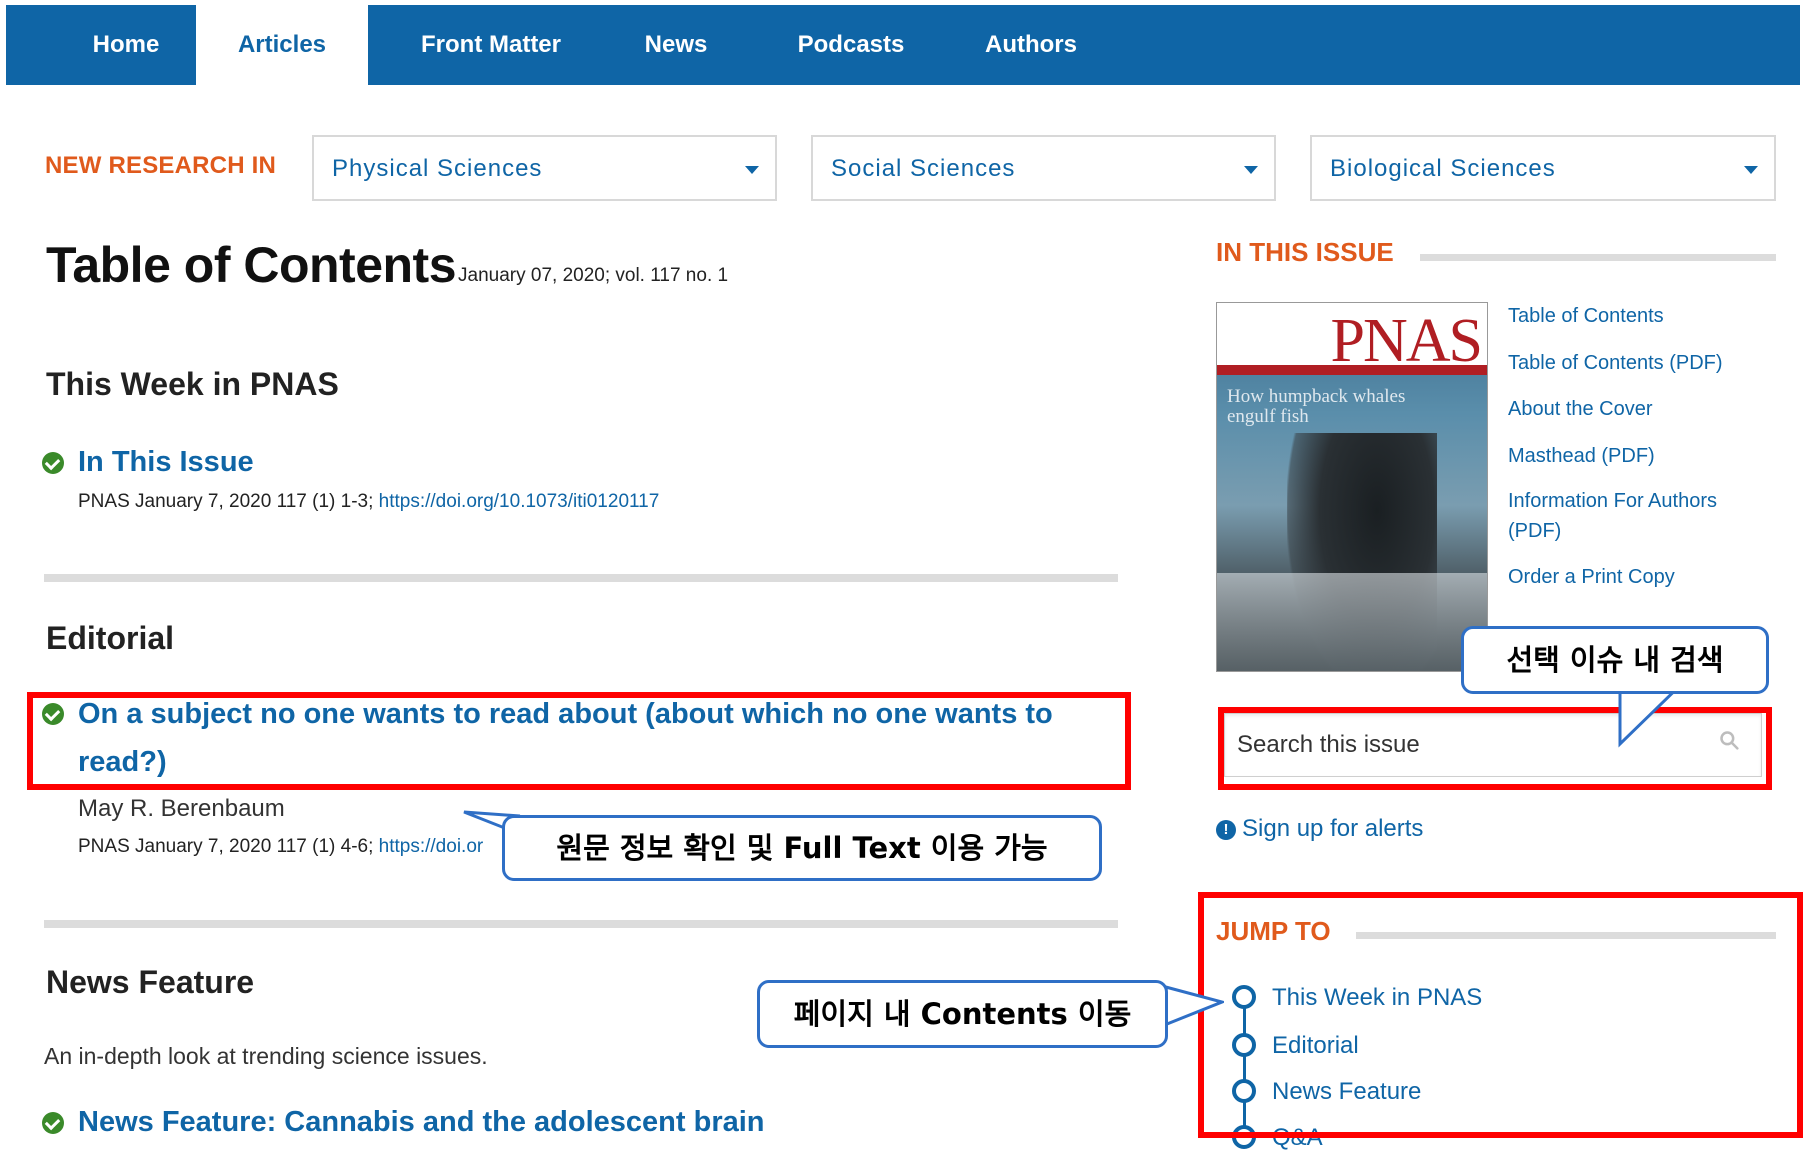 Image resolution: width=1806 pixels, height=1152 pixels. What do you see at coordinates (1352, 487) in the screenshot?
I see `issue-cover-image: PNAS How humpback whales engulf fish` at bounding box center [1352, 487].